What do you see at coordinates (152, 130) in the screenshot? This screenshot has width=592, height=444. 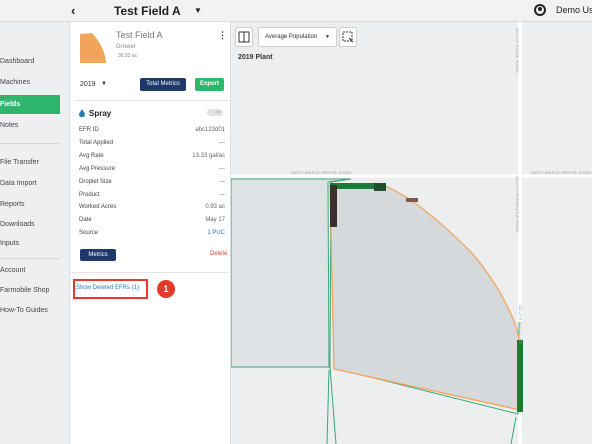 I see `efr-row: EFR ID abc123d01` at bounding box center [152, 130].